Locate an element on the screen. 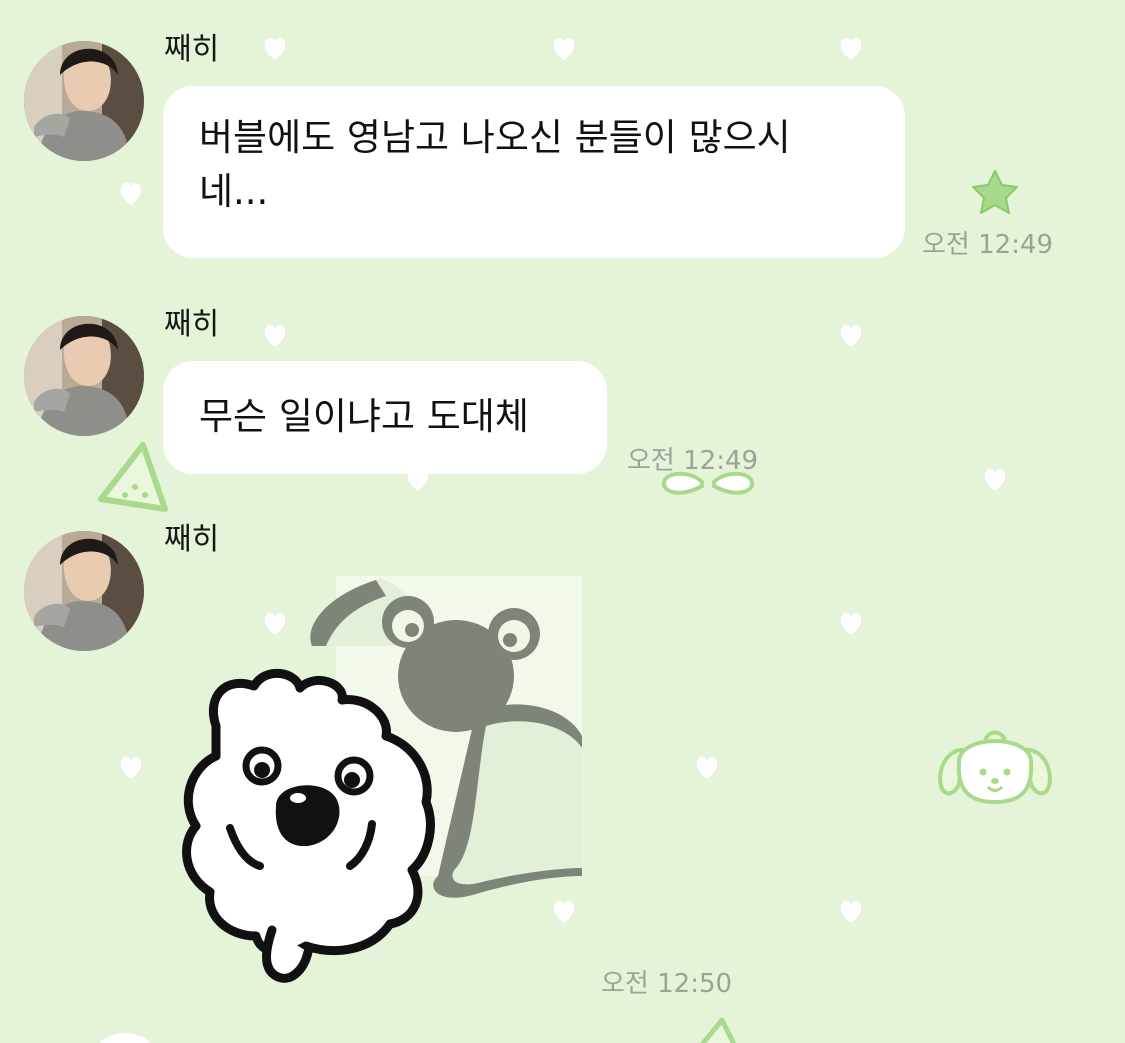 This screenshot has height=1043, width=1125. white-puppy-sticker is located at coordinates (379, 781).